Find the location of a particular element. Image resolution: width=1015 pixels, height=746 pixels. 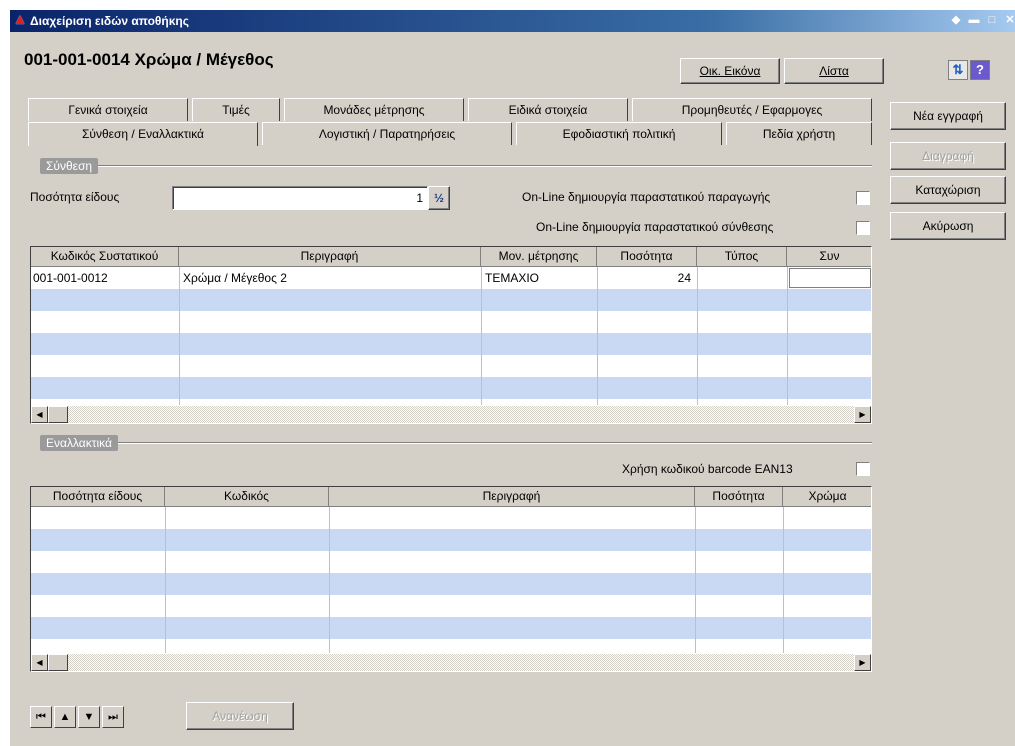

cell-unit: ΤΕΜΑΧΙΟ is located at coordinates (512, 278).